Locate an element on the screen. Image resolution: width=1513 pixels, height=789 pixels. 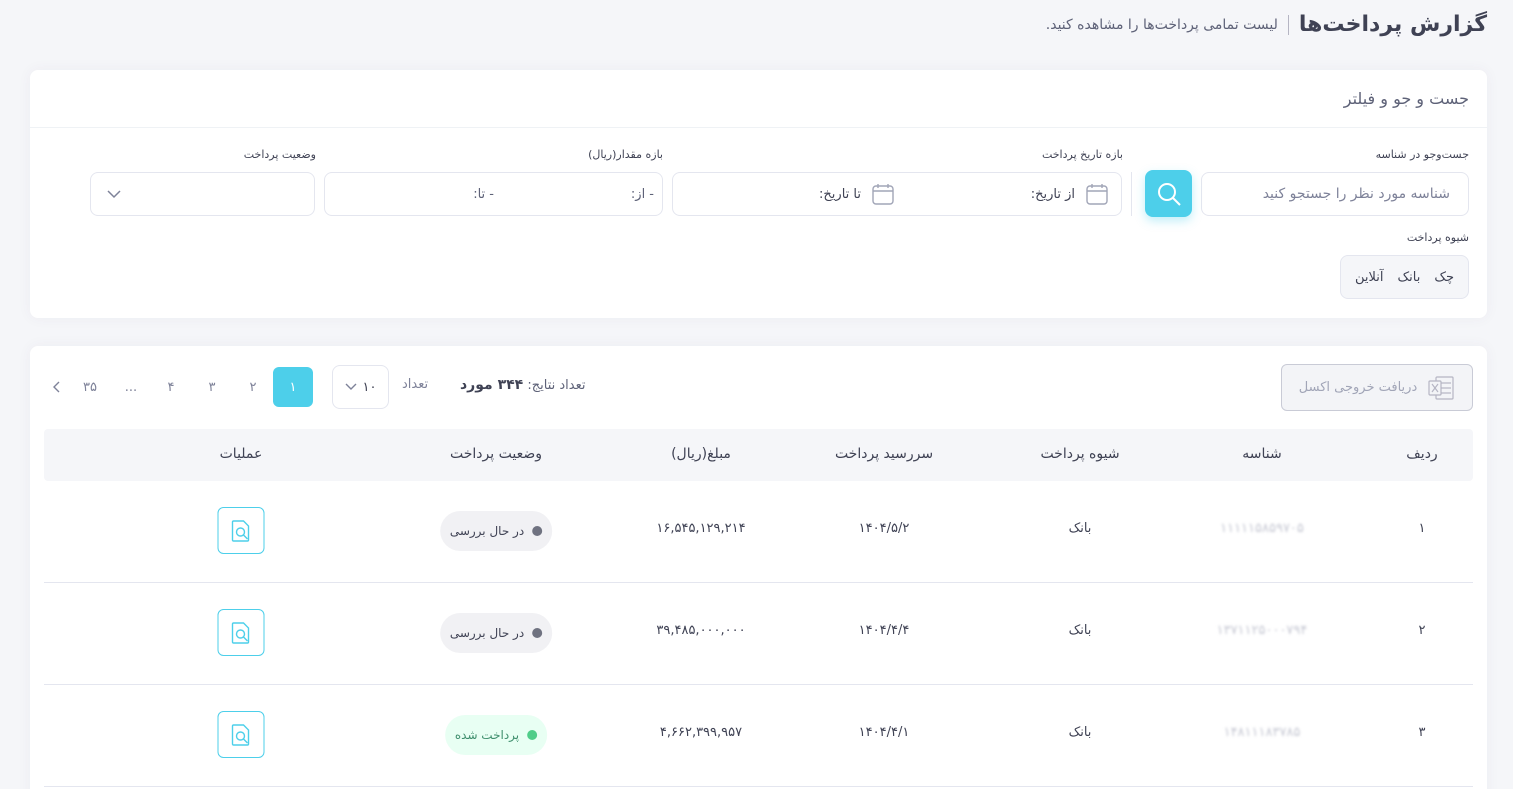
date-from-label: از تاریخ: is located at coordinates (1052, 194).